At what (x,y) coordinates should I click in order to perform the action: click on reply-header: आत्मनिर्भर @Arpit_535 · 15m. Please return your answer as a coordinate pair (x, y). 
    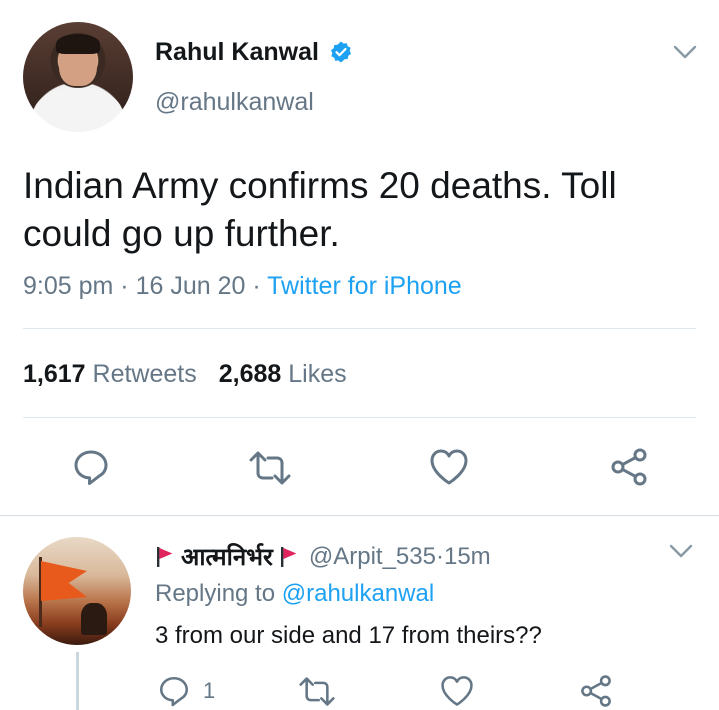
    Looking at the image, I should click on (323, 556).